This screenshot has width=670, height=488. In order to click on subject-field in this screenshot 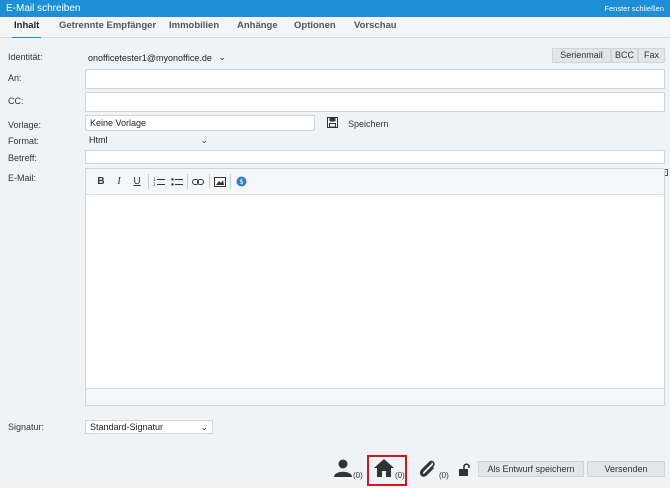, I will do `click(375, 157)`.